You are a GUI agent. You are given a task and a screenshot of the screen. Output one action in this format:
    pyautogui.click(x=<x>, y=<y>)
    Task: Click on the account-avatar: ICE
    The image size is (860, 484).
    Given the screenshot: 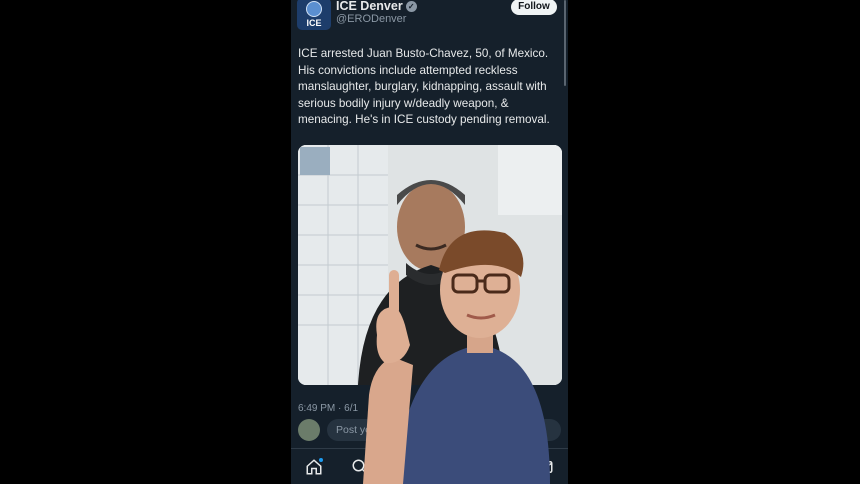 What is the action you would take?
    pyautogui.click(x=314, y=15)
    